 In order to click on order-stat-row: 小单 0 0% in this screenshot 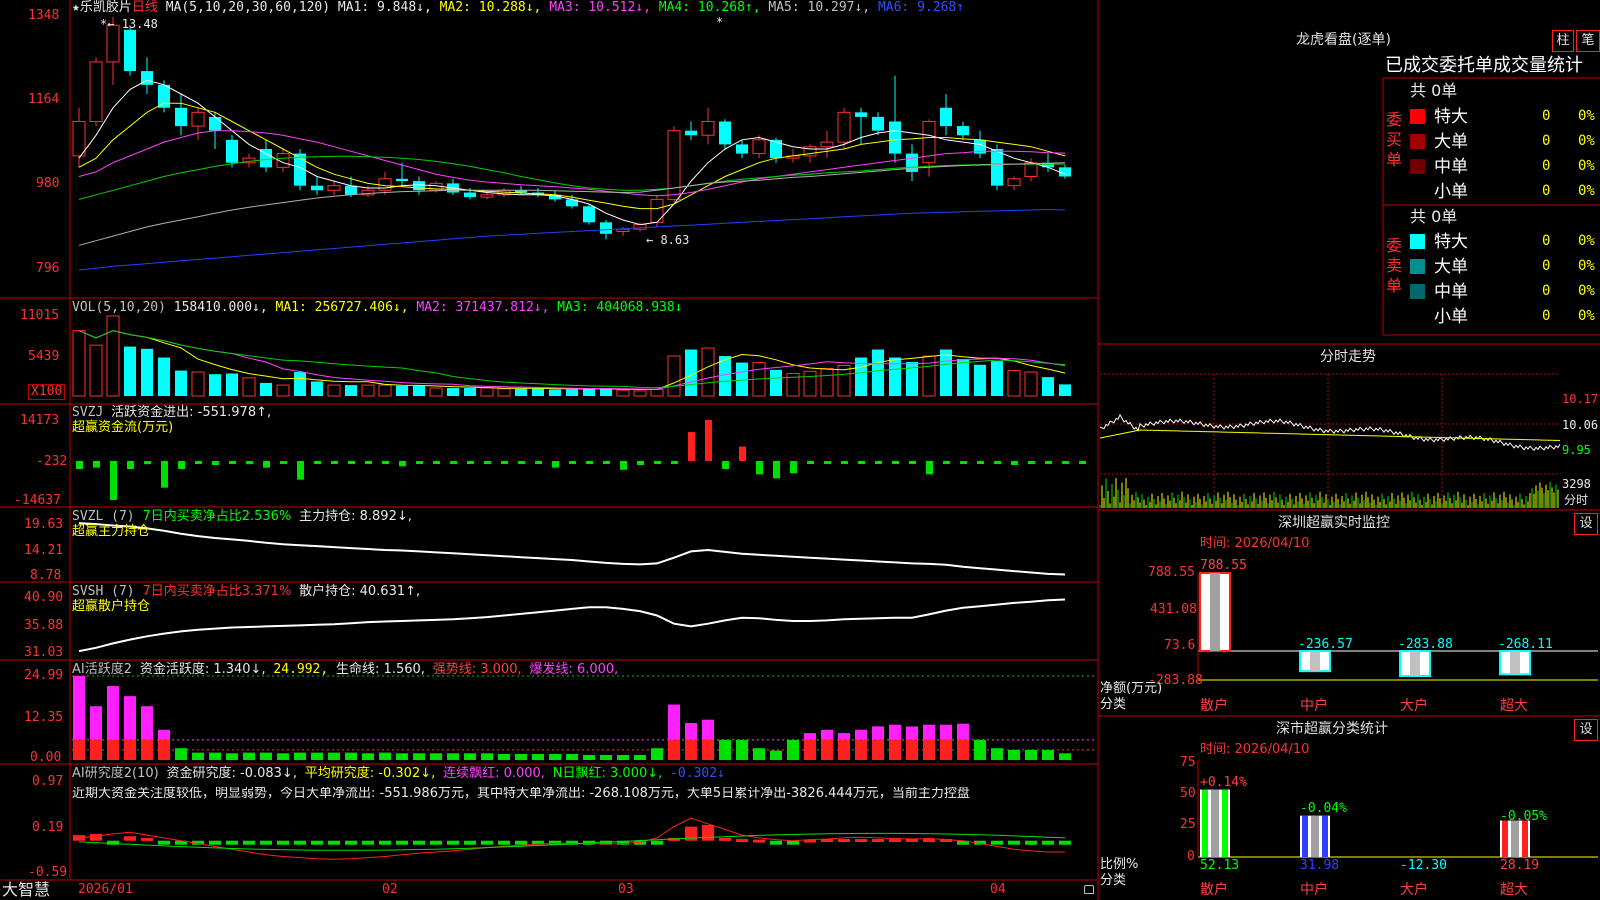, I will do `click(1503, 317)`.